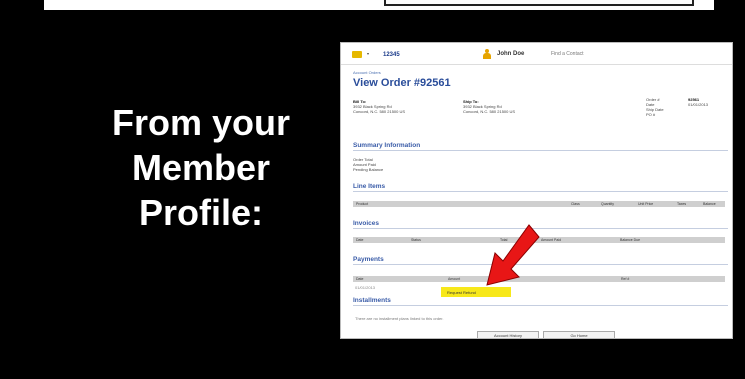 This screenshot has height=379, width=745. I want to click on summary-row-pending: Pending Balance, so click(368, 169).